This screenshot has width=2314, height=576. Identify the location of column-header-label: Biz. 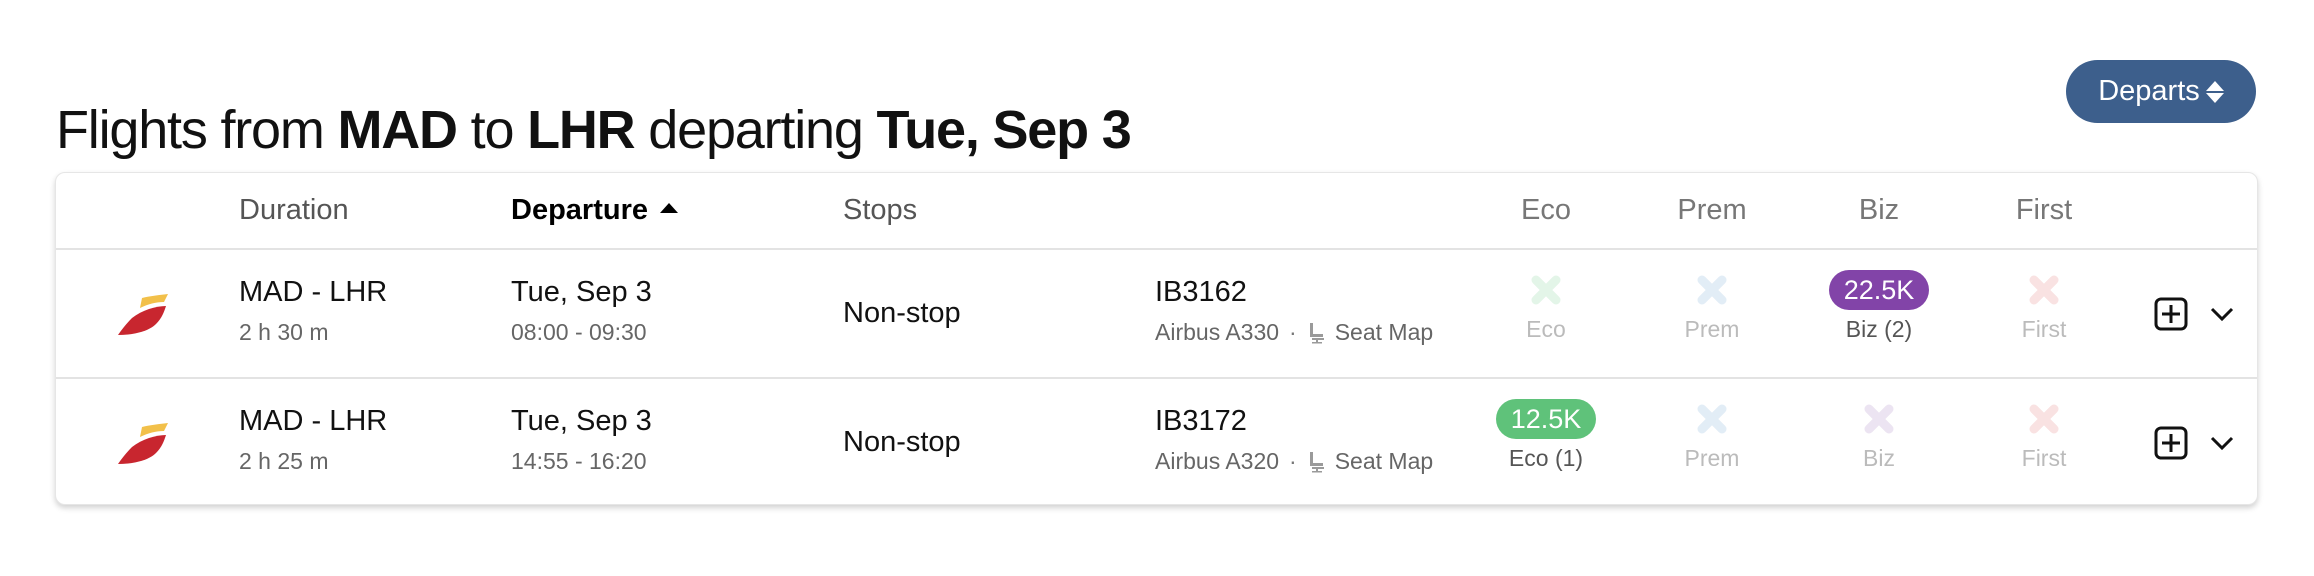
(1879, 210).